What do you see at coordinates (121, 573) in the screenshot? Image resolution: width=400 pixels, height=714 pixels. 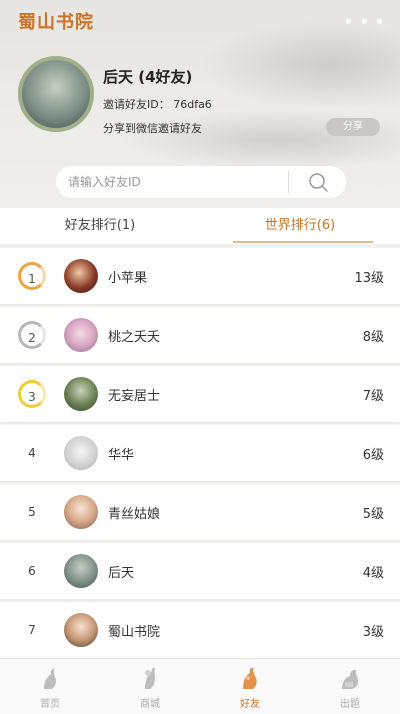 I see `friend-name: 后天` at bounding box center [121, 573].